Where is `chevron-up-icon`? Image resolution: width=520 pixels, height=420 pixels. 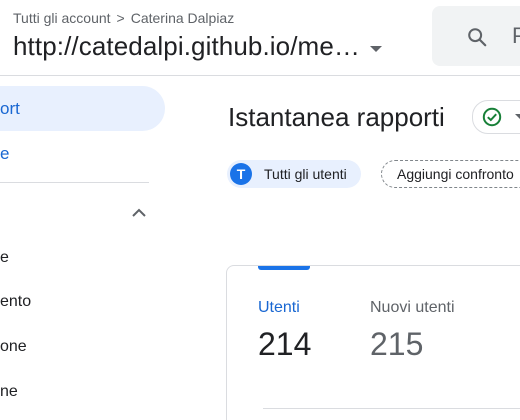 chevron-up-icon is located at coordinates (139, 213).